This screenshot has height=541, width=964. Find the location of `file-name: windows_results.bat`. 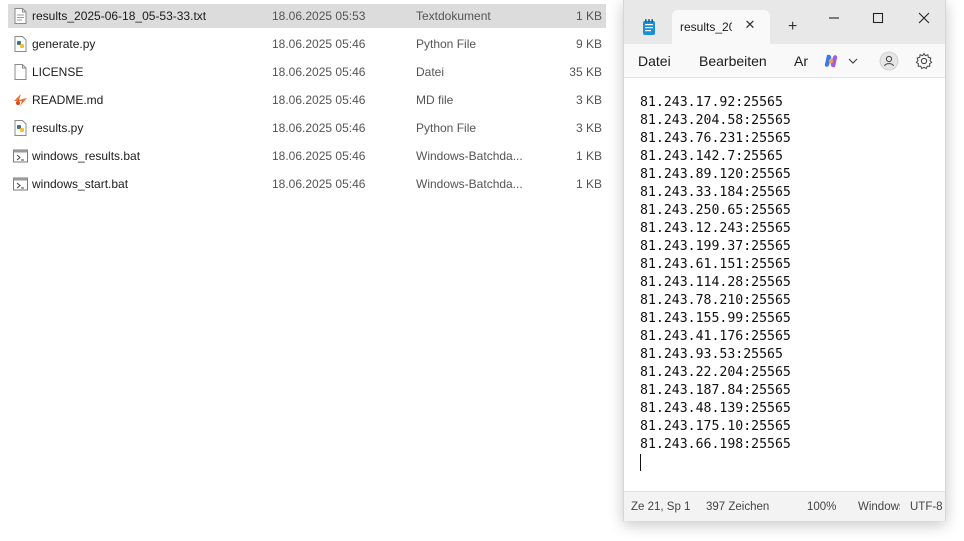

file-name: windows_results.bat is located at coordinates (86, 156).